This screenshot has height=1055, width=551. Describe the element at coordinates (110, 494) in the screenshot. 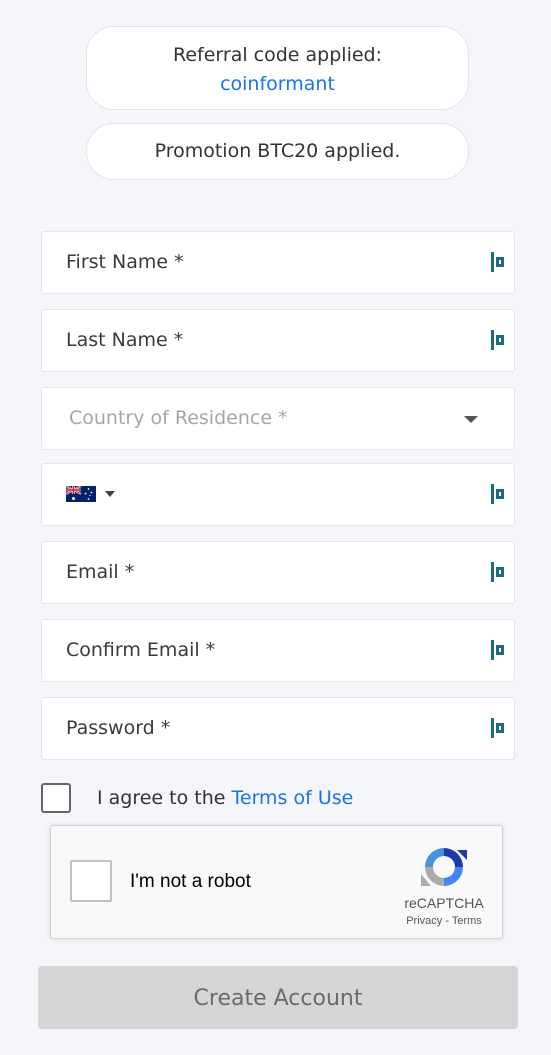

I see `caret-down-icon` at that location.